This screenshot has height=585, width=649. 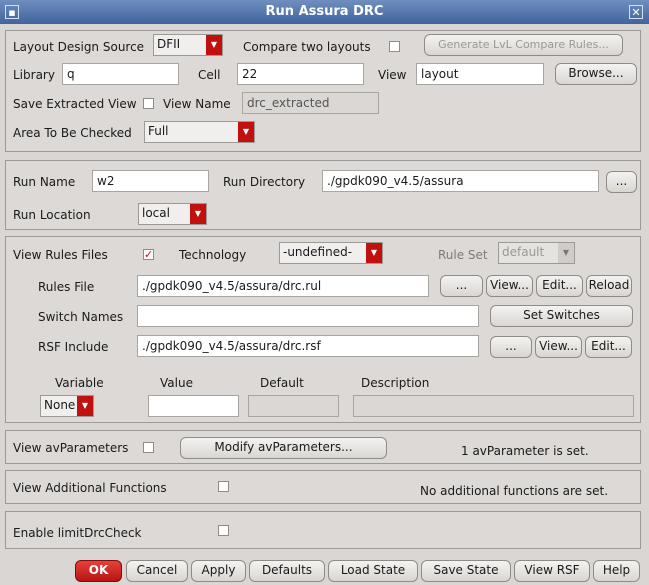 I want to click on window-menu-icon: ▪, so click(x=12, y=12).